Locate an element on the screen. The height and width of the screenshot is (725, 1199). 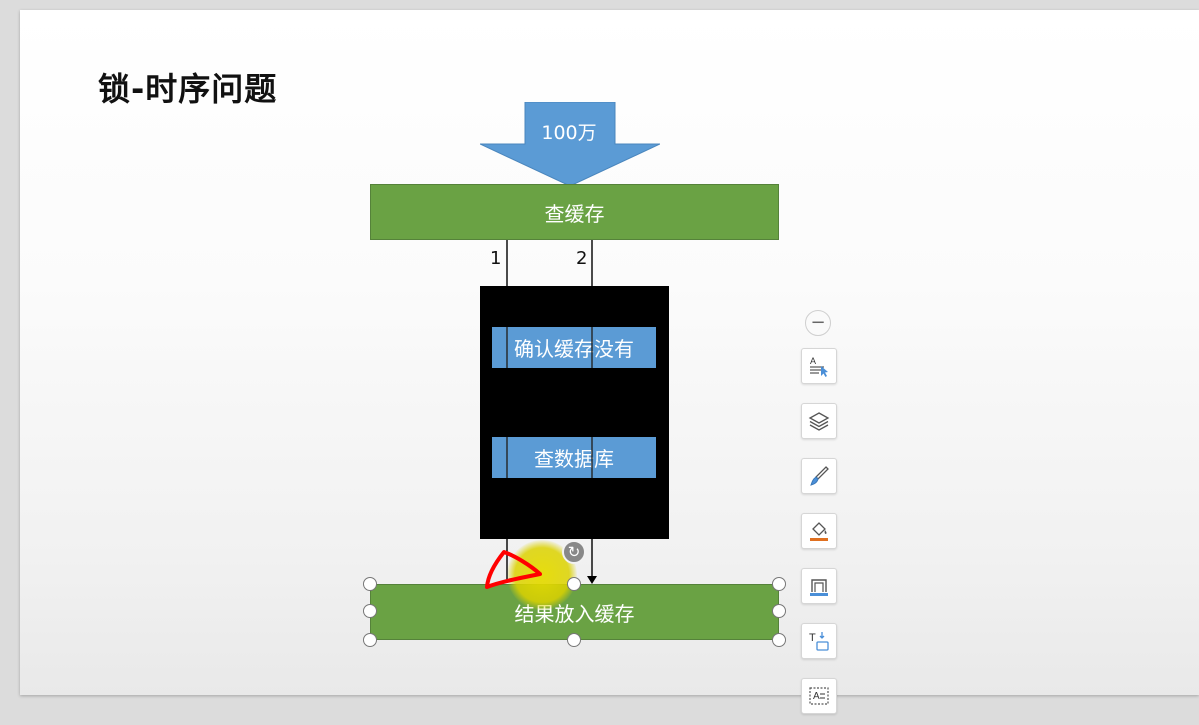
text-wrap-button: T is located at coordinates (819, 641).